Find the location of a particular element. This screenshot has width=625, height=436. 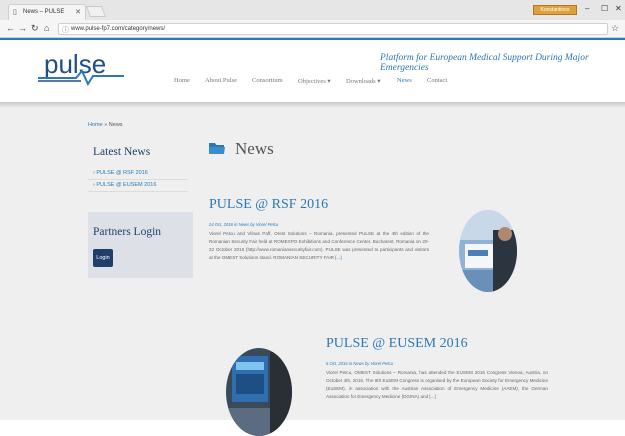

maximize-icon: ☐ is located at coordinates (604, 8).